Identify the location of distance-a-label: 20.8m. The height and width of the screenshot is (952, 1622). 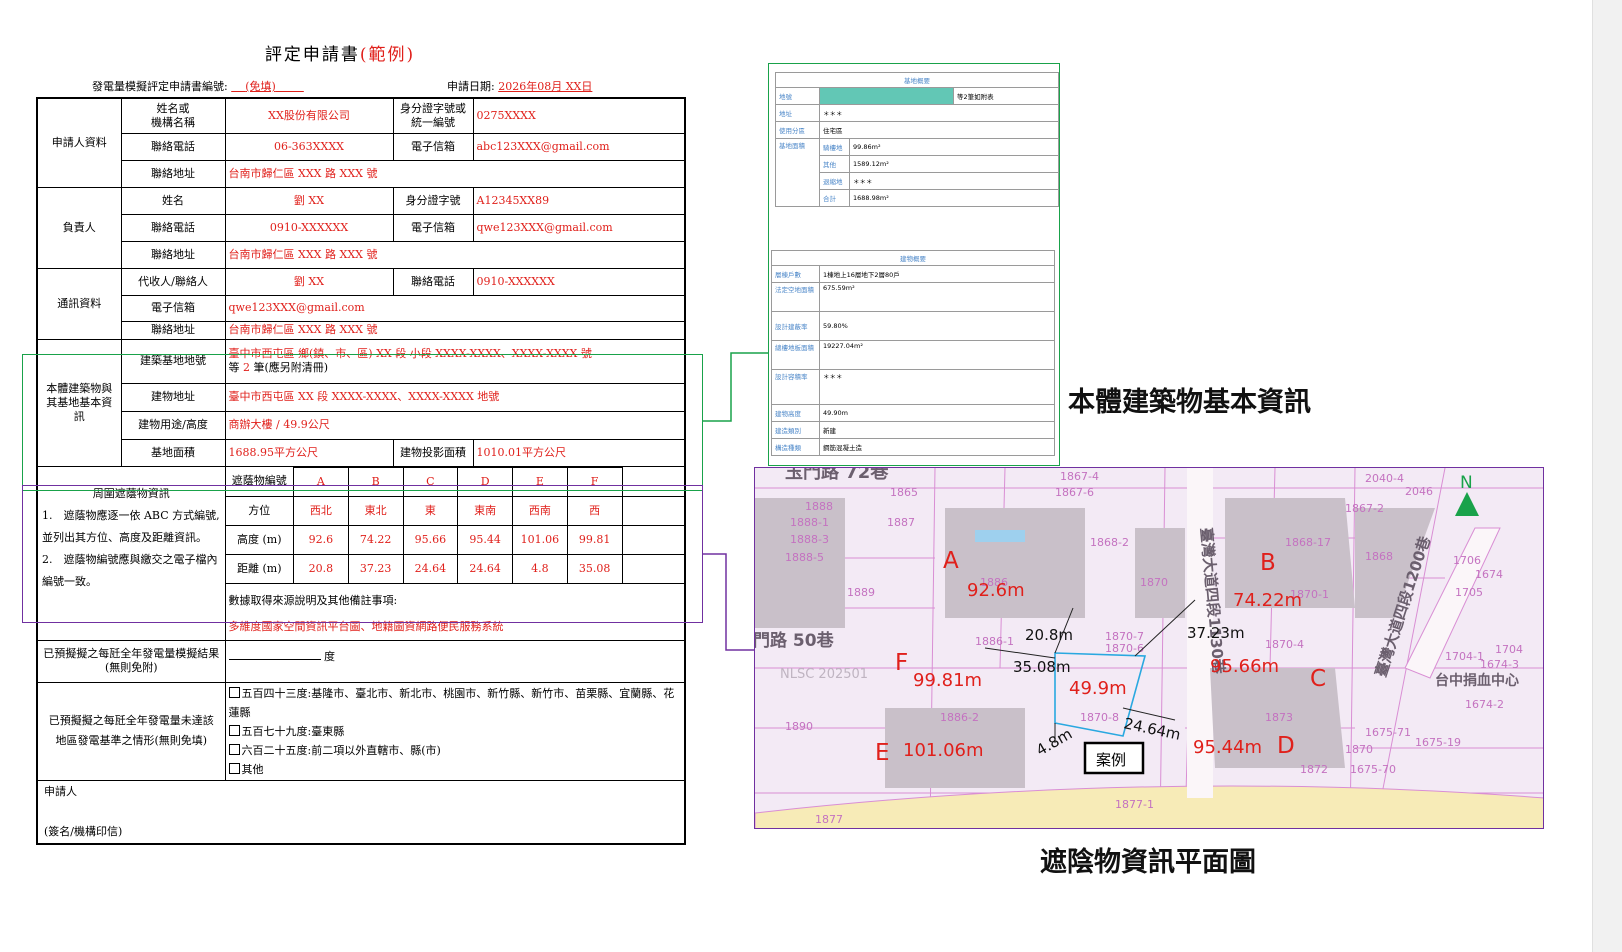
(1049, 635).